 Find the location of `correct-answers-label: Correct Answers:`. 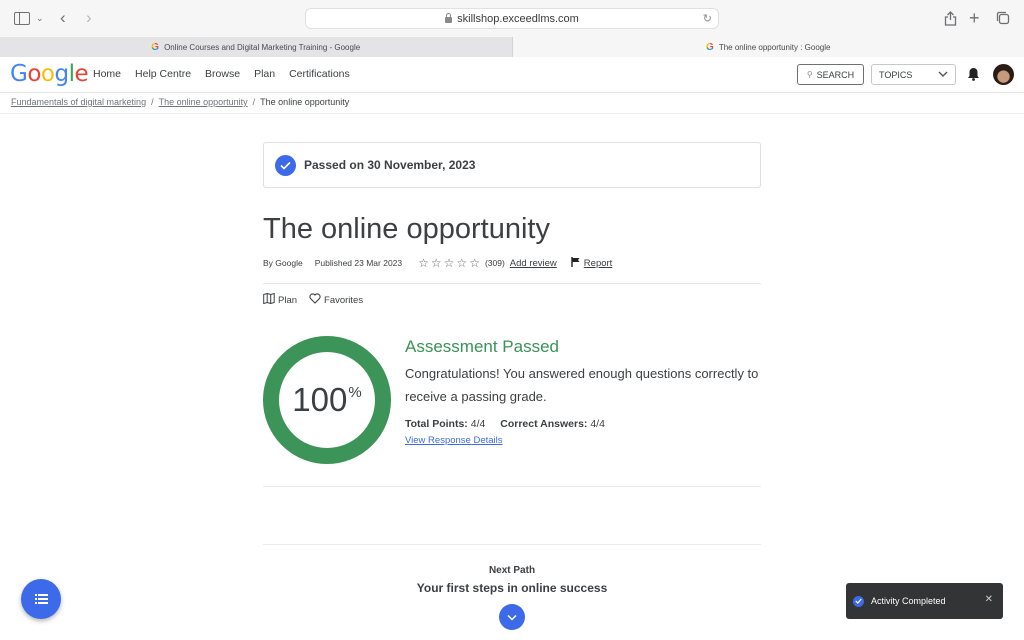

correct-answers-label: Correct Answers: is located at coordinates (544, 424).